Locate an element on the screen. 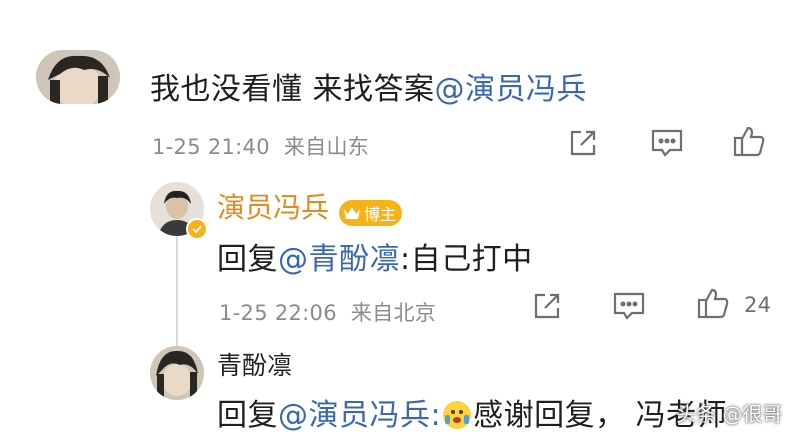 This screenshot has width=800, height=437. comment-text: 我也没看懂 来找答案@演员冯兵 is located at coordinates (368, 86).